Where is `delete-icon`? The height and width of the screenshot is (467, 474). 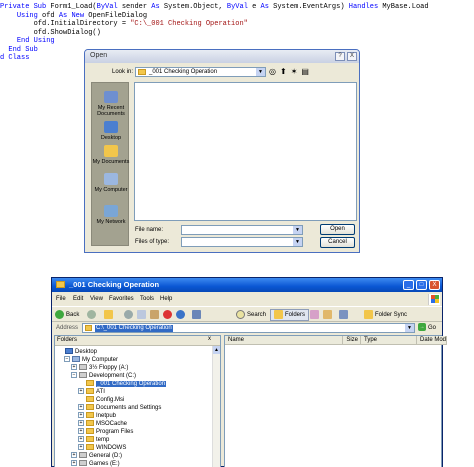
delete-icon is located at coordinates (167, 314).